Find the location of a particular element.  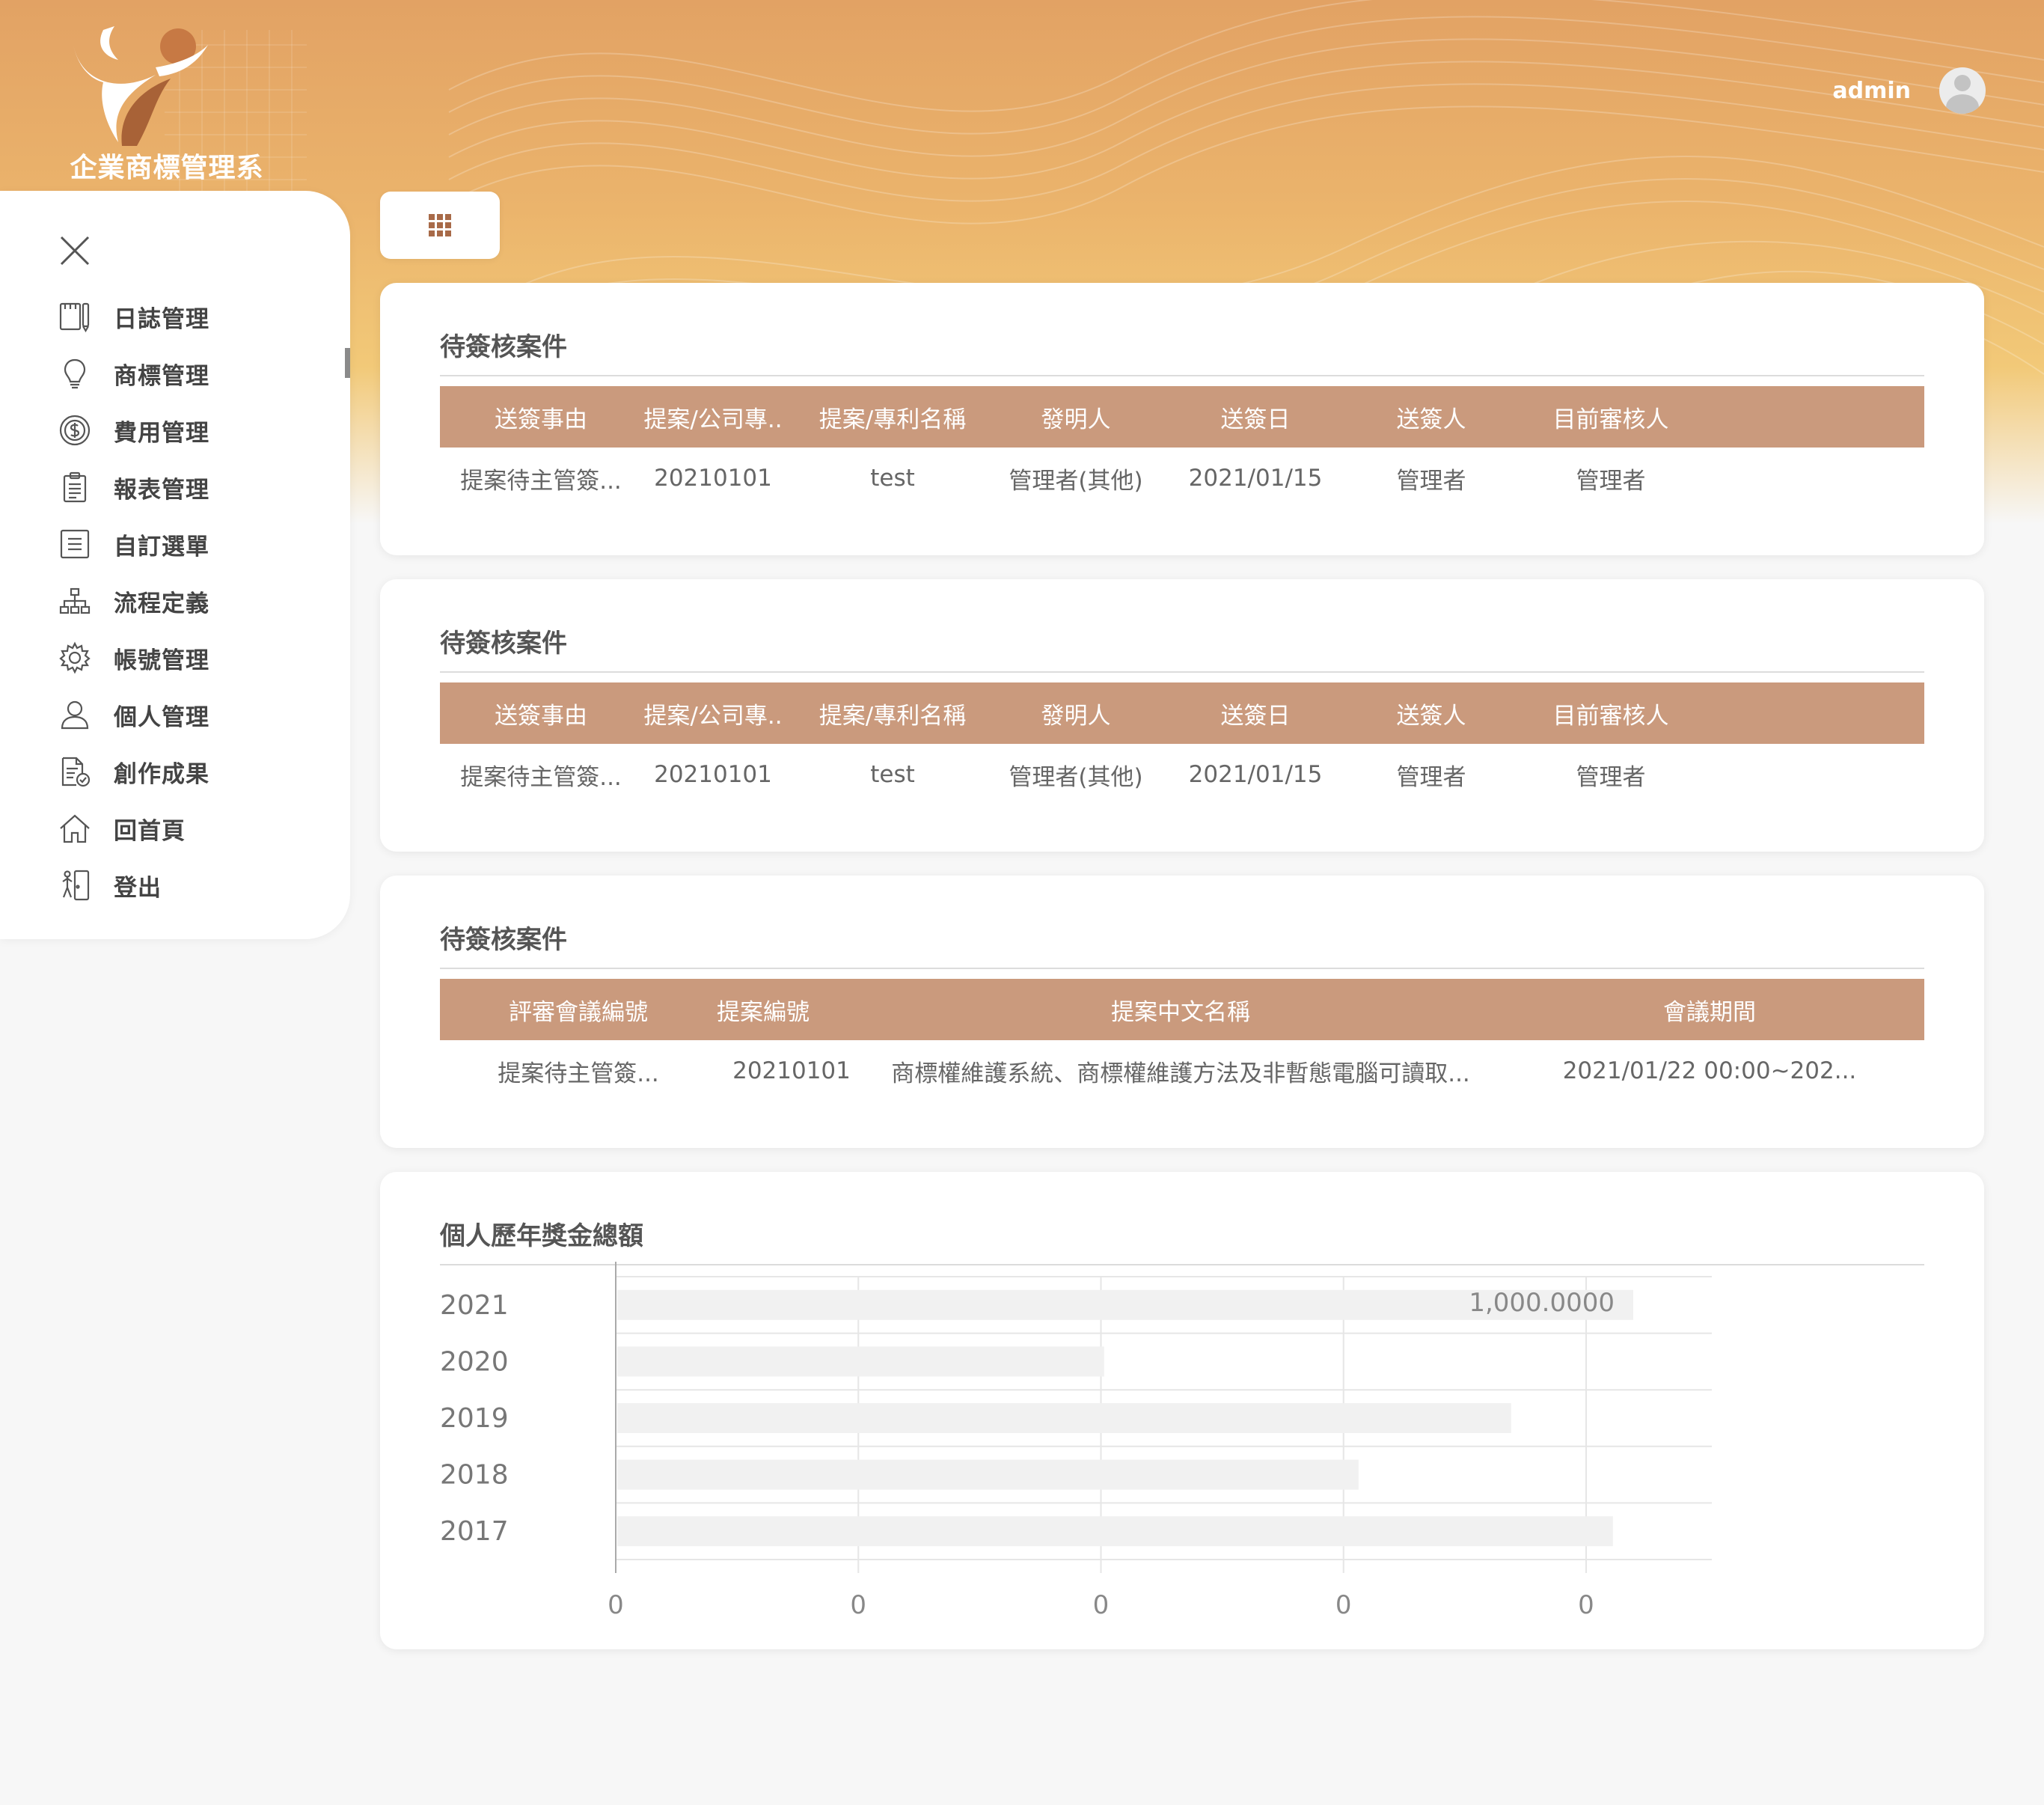

clipboard-icon is located at coordinates (75, 487).